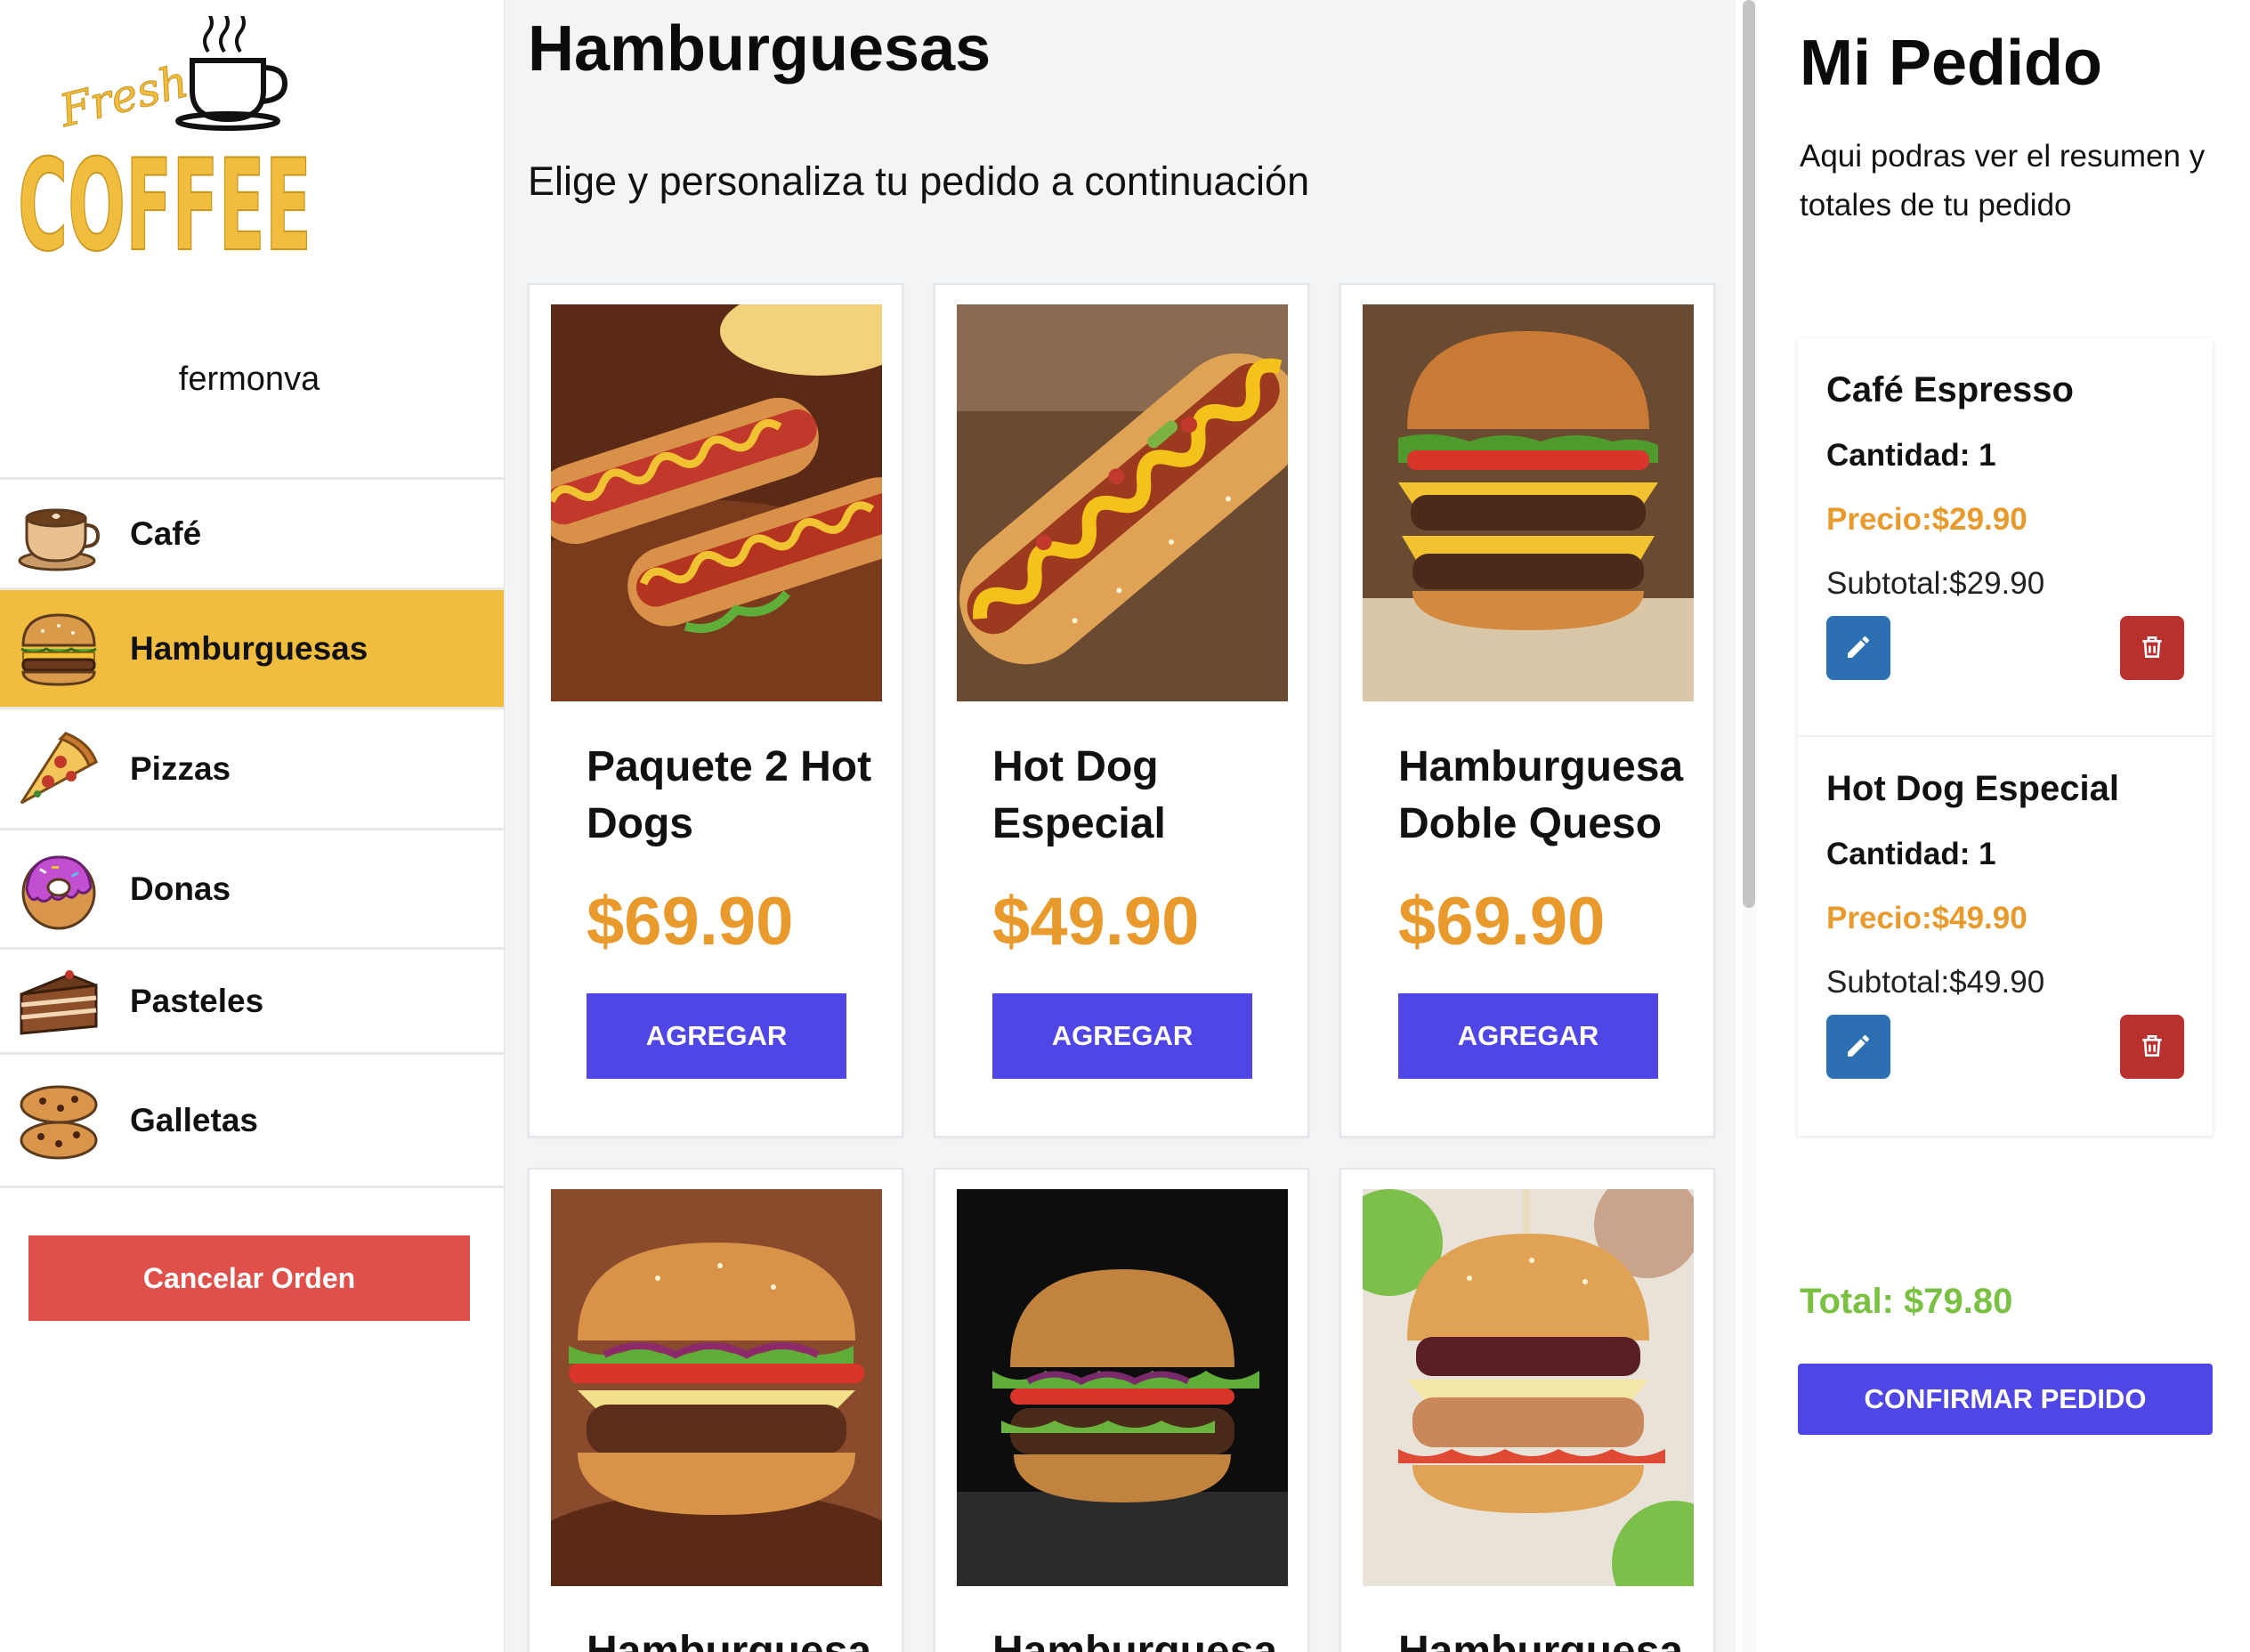 This screenshot has width=2250, height=1652. Describe the element at coordinates (759, 49) in the screenshot. I see `page-title: Hamburguesas` at that location.